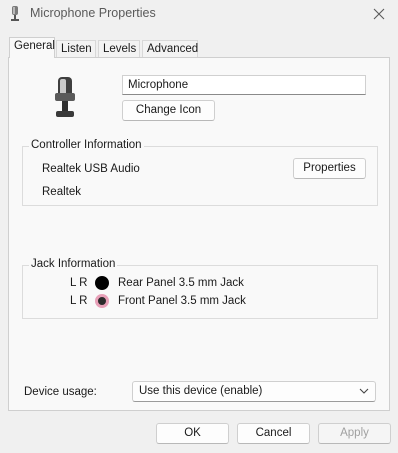 This screenshot has width=398, height=453. I want to click on tab-general: General, so click(32, 47).